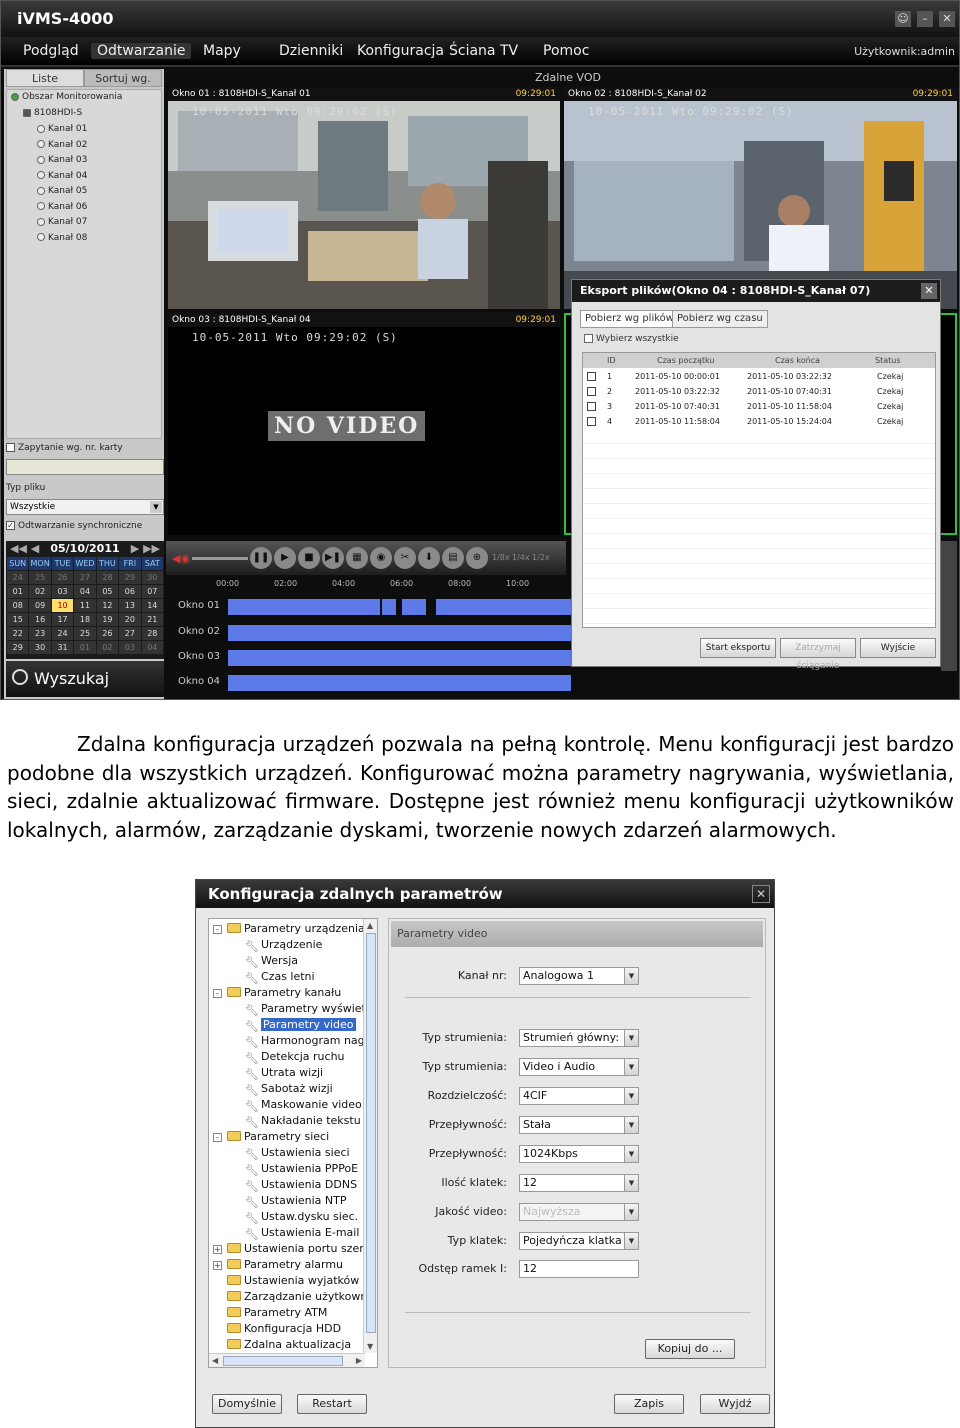 This screenshot has width=960, height=1428. Describe the element at coordinates (40, 619) in the screenshot. I see `calendar-day: 16` at that location.